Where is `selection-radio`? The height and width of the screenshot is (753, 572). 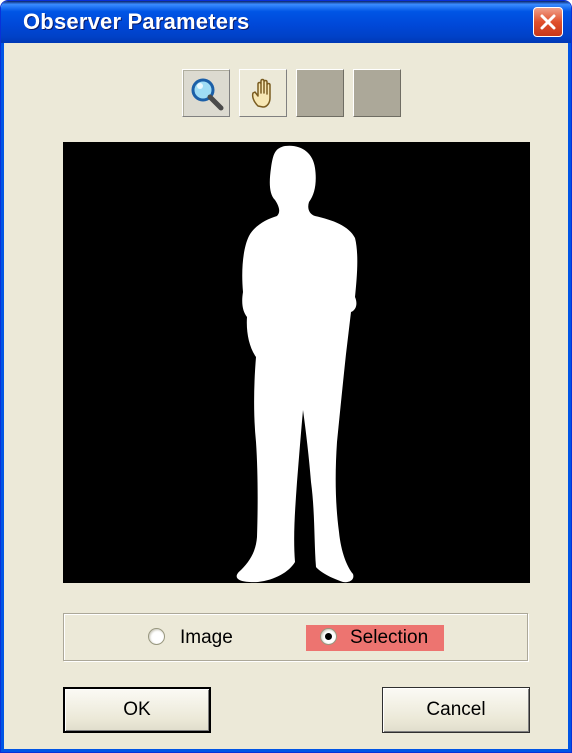 selection-radio is located at coordinates (328, 636).